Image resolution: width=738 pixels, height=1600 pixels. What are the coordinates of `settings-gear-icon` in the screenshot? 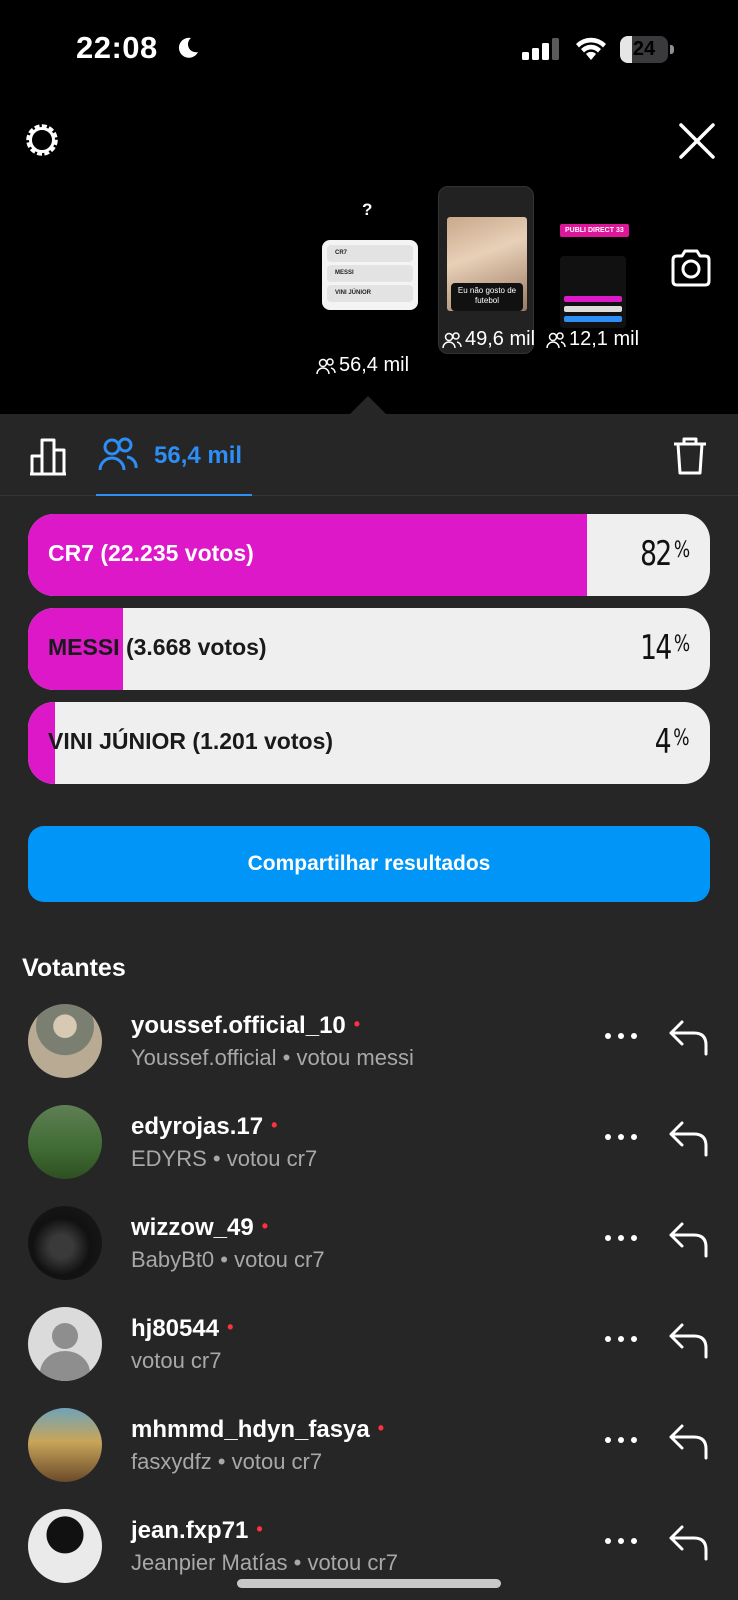 It's located at (42, 140).